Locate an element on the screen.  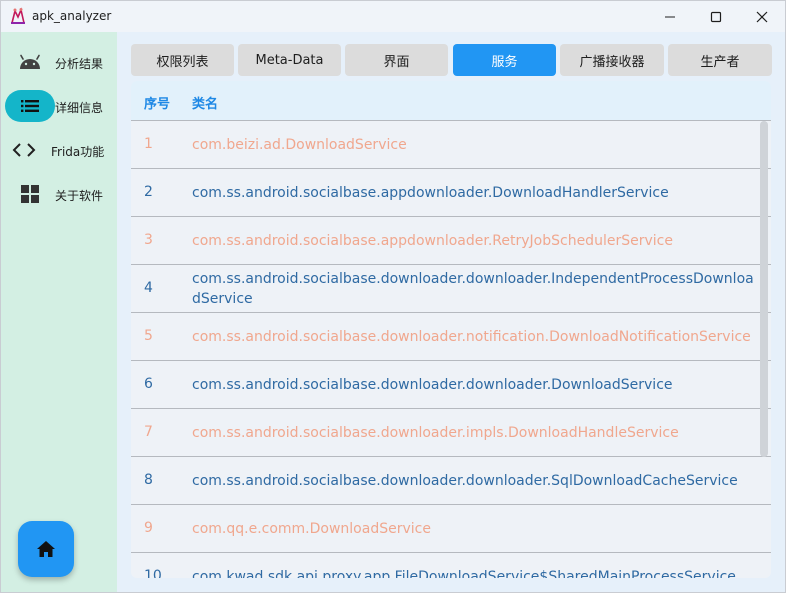
app-logo-icon is located at coordinates (18, 15).